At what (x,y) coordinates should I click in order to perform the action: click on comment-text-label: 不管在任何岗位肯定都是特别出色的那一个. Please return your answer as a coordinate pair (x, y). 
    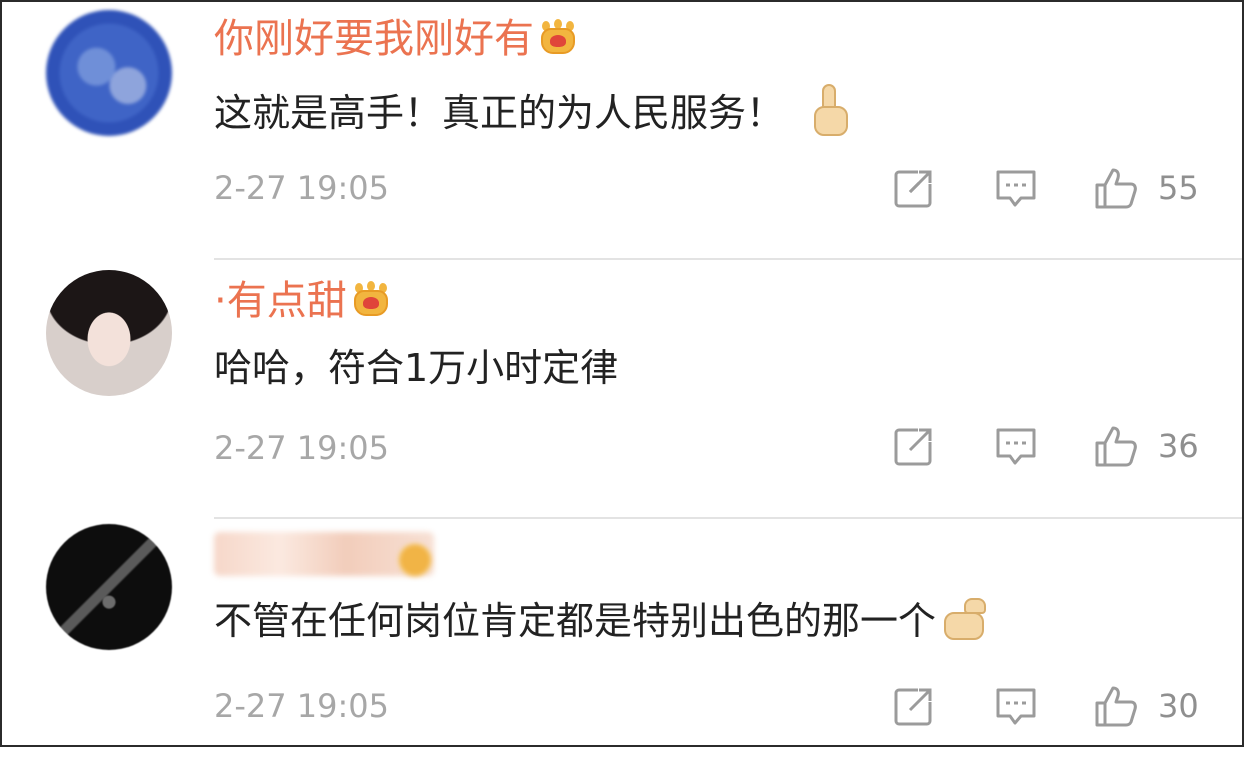
    Looking at the image, I should click on (575, 621).